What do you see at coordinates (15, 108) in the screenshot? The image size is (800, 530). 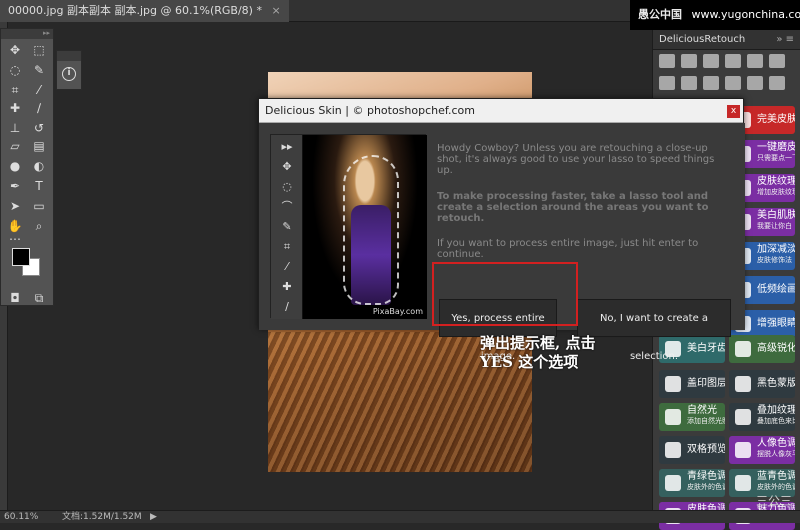 I see `healing-icon: ✚` at bounding box center [15, 108].